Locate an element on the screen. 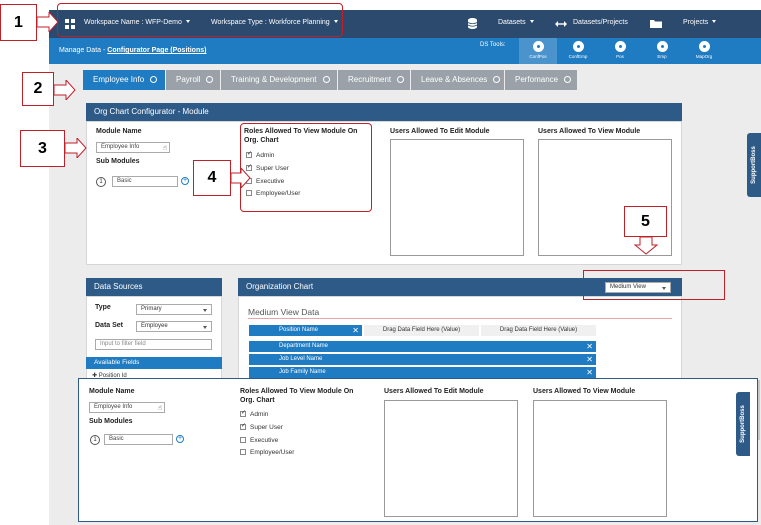 The width and height of the screenshot is (761, 525). conf-pos-icon is located at coordinates (538, 46).